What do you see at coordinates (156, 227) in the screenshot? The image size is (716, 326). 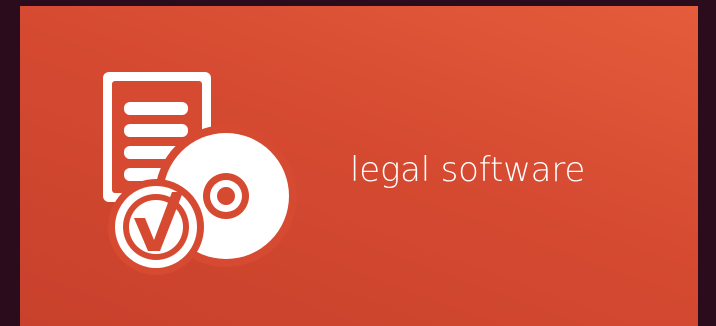 I see `checkmark-badge-icon` at bounding box center [156, 227].